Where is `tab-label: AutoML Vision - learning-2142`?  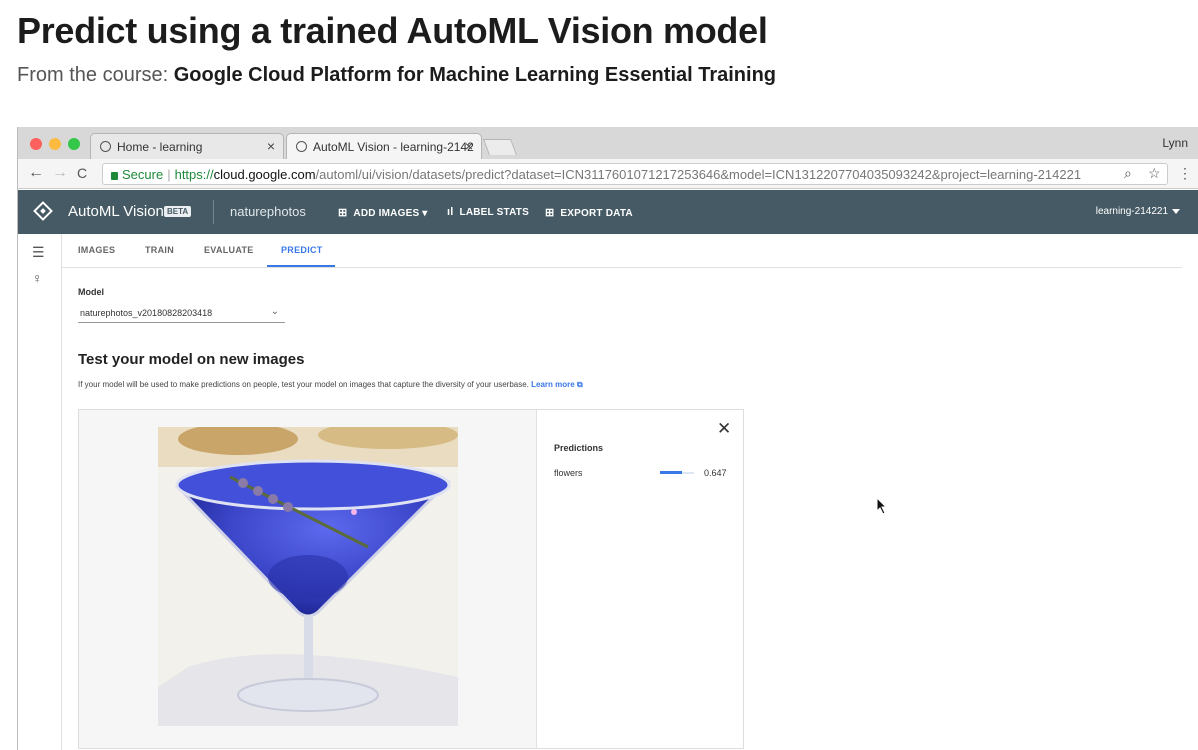 tab-label: AutoML Vision - learning-2142 is located at coordinates (393, 147).